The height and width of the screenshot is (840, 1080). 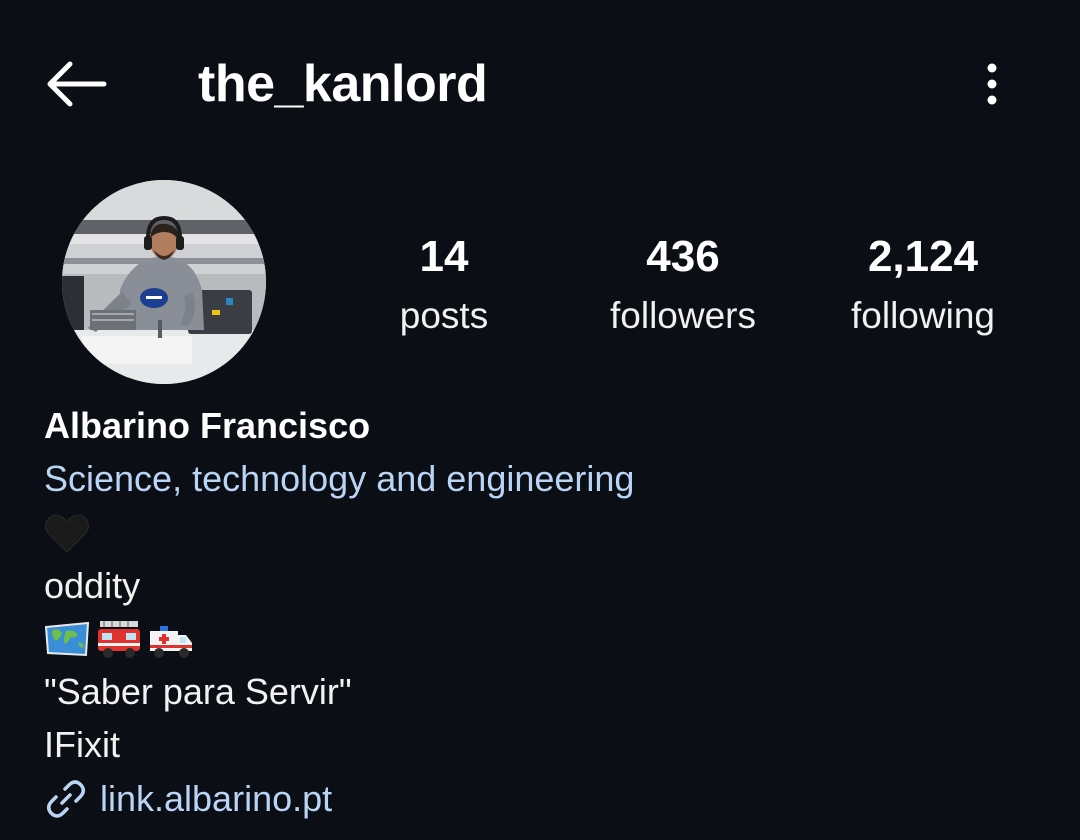 I want to click on followers-count-label: followers, so click(x=683, y=315).